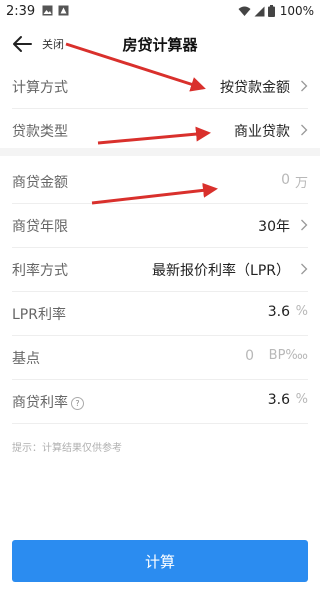 Image resolution: width=320 pixels, height=600 pixels. I want to click on status-bar: 2:39 100%, so click(160, 12).